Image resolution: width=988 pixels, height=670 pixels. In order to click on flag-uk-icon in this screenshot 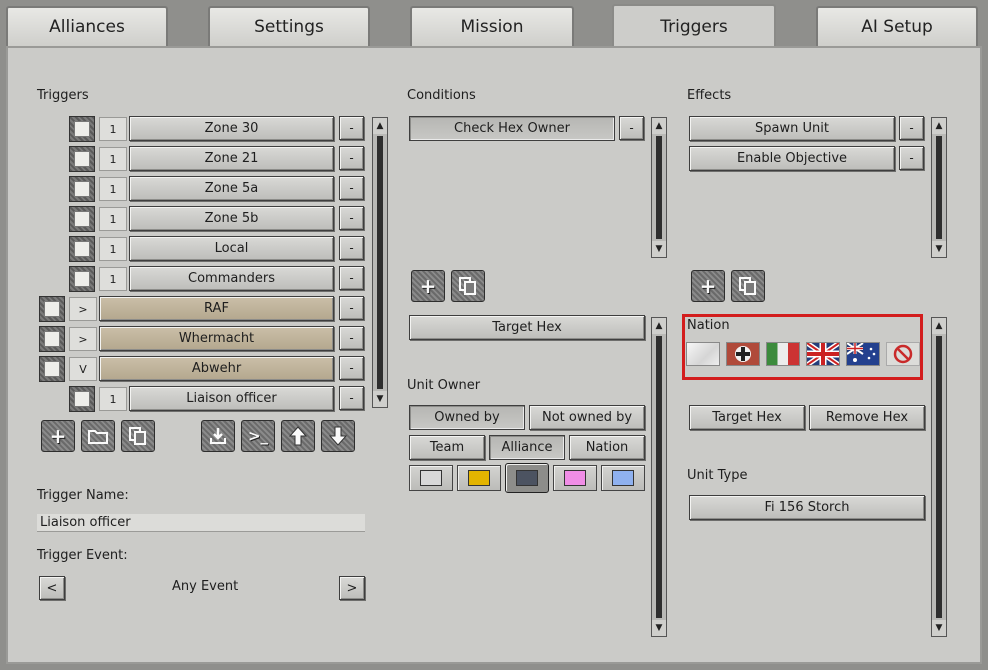, I will do `click(823, 354)`.